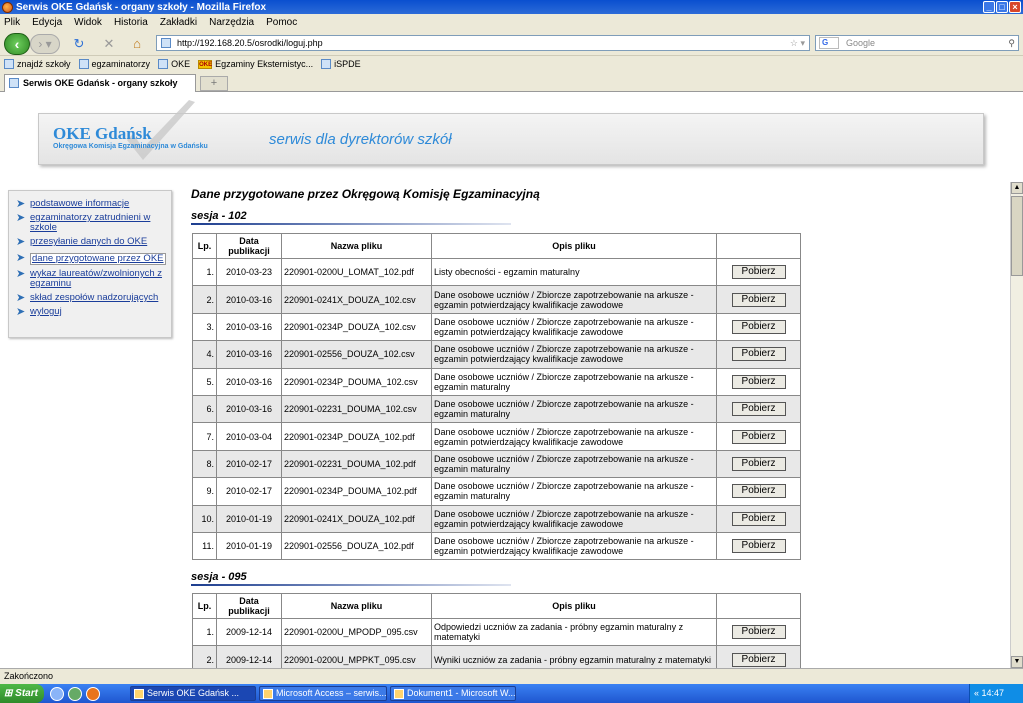  I want to click on tab-active: Serwis OKE Gdańsk - organy szkoły, so click(100, 83).